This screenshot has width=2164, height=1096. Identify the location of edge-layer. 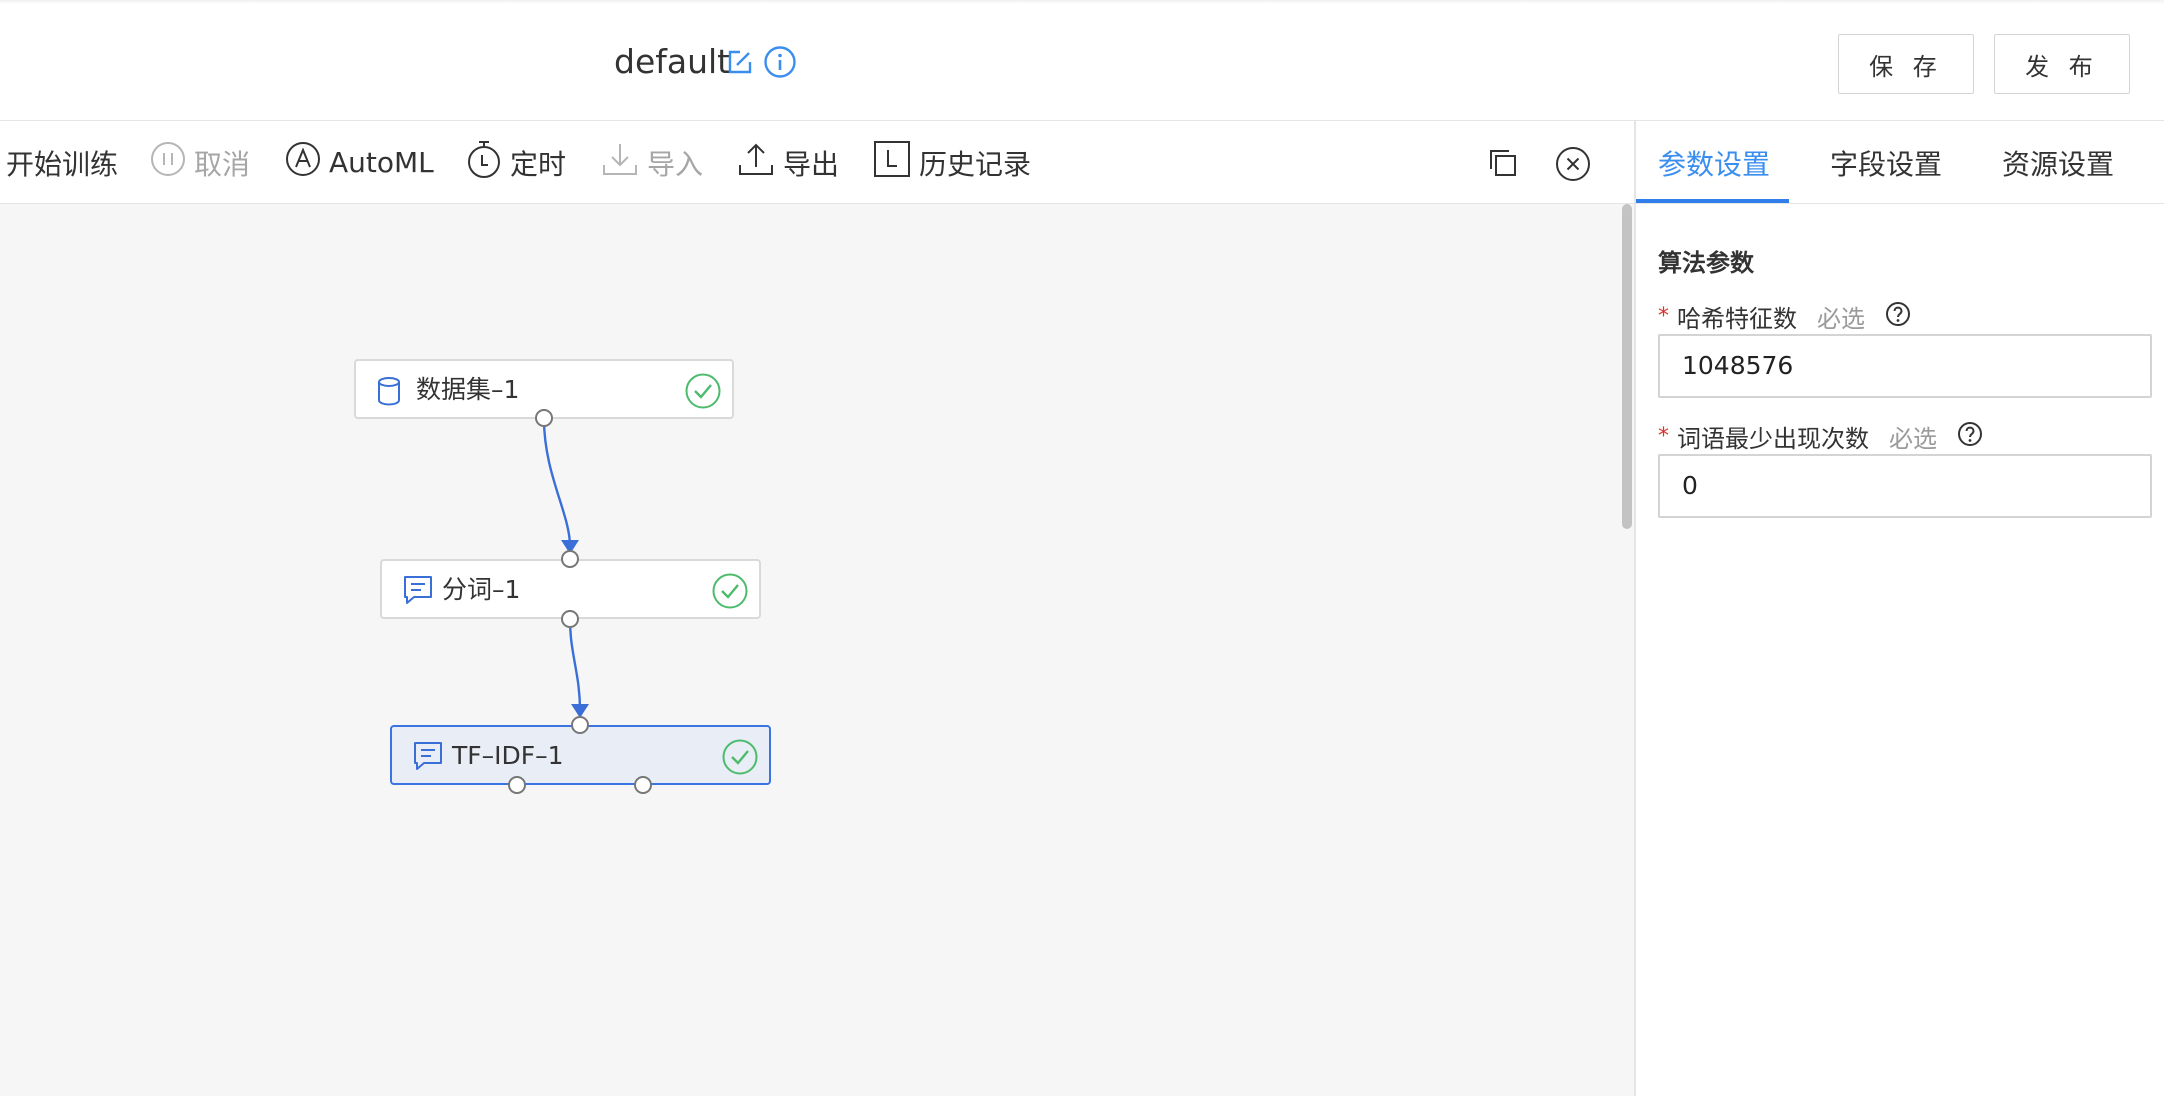
(565, 568).